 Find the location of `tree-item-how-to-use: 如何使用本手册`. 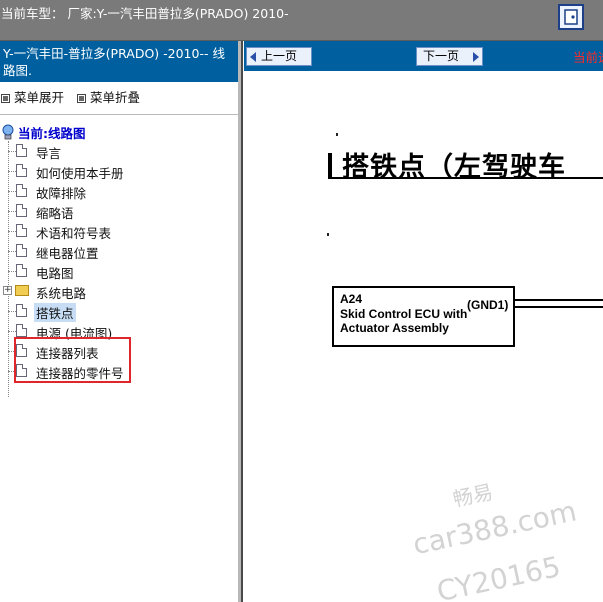

tree-item-how-to-use: 如何使用本手册 is located at coordinates (119, 171).